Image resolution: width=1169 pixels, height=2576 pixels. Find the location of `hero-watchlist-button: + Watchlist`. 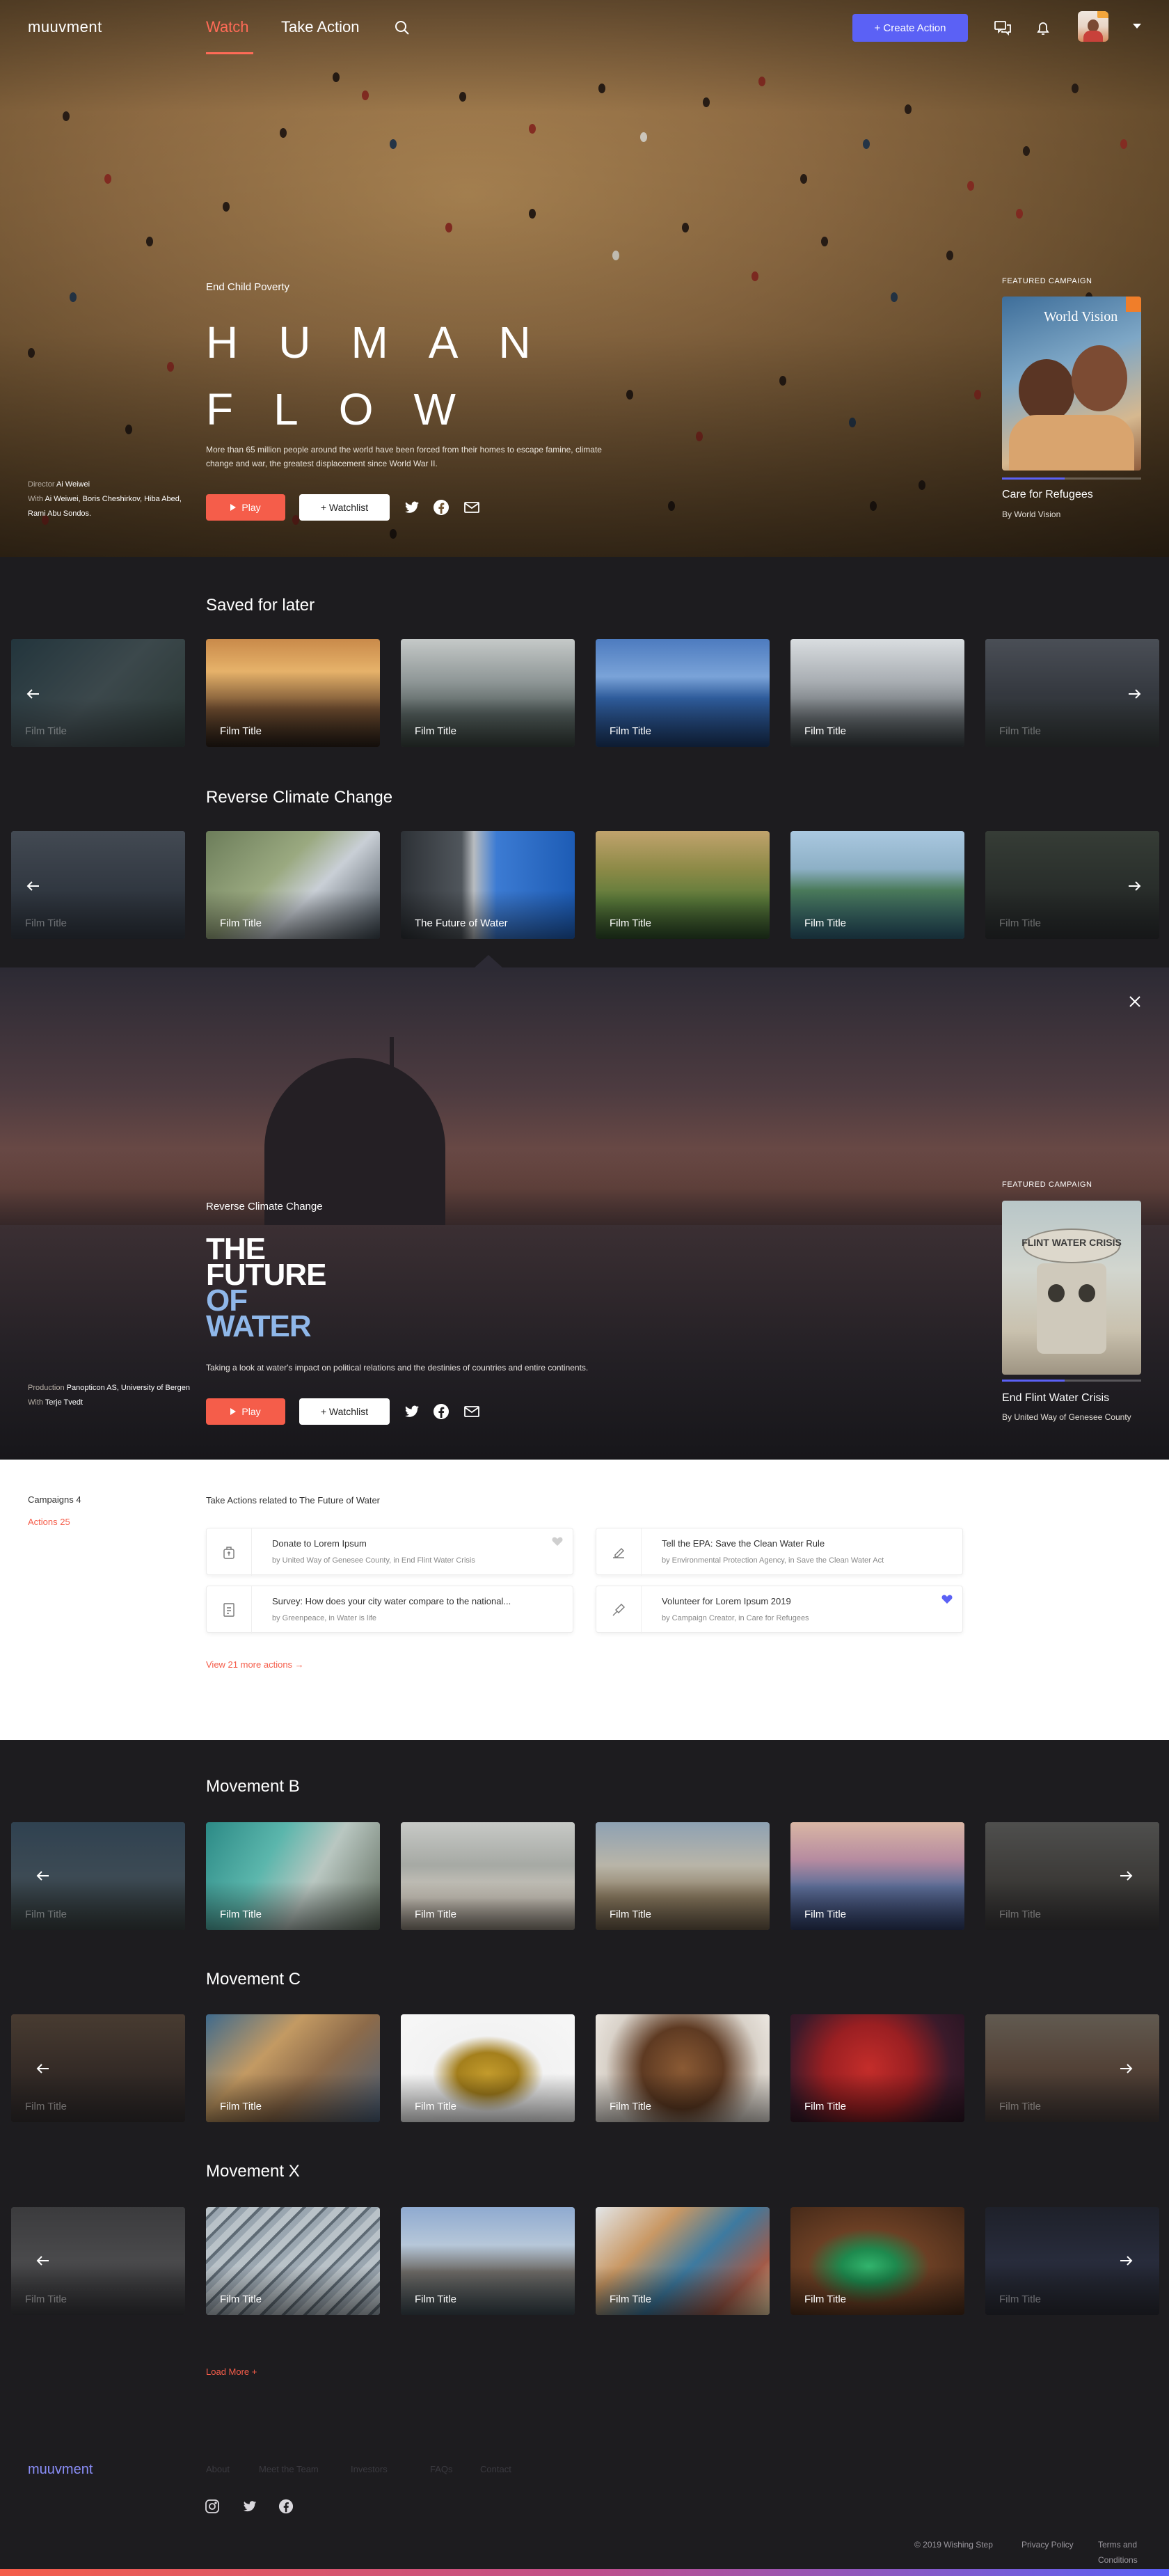

hero-watchlist-button: + Watchlist is located at coordinates (344, 507).